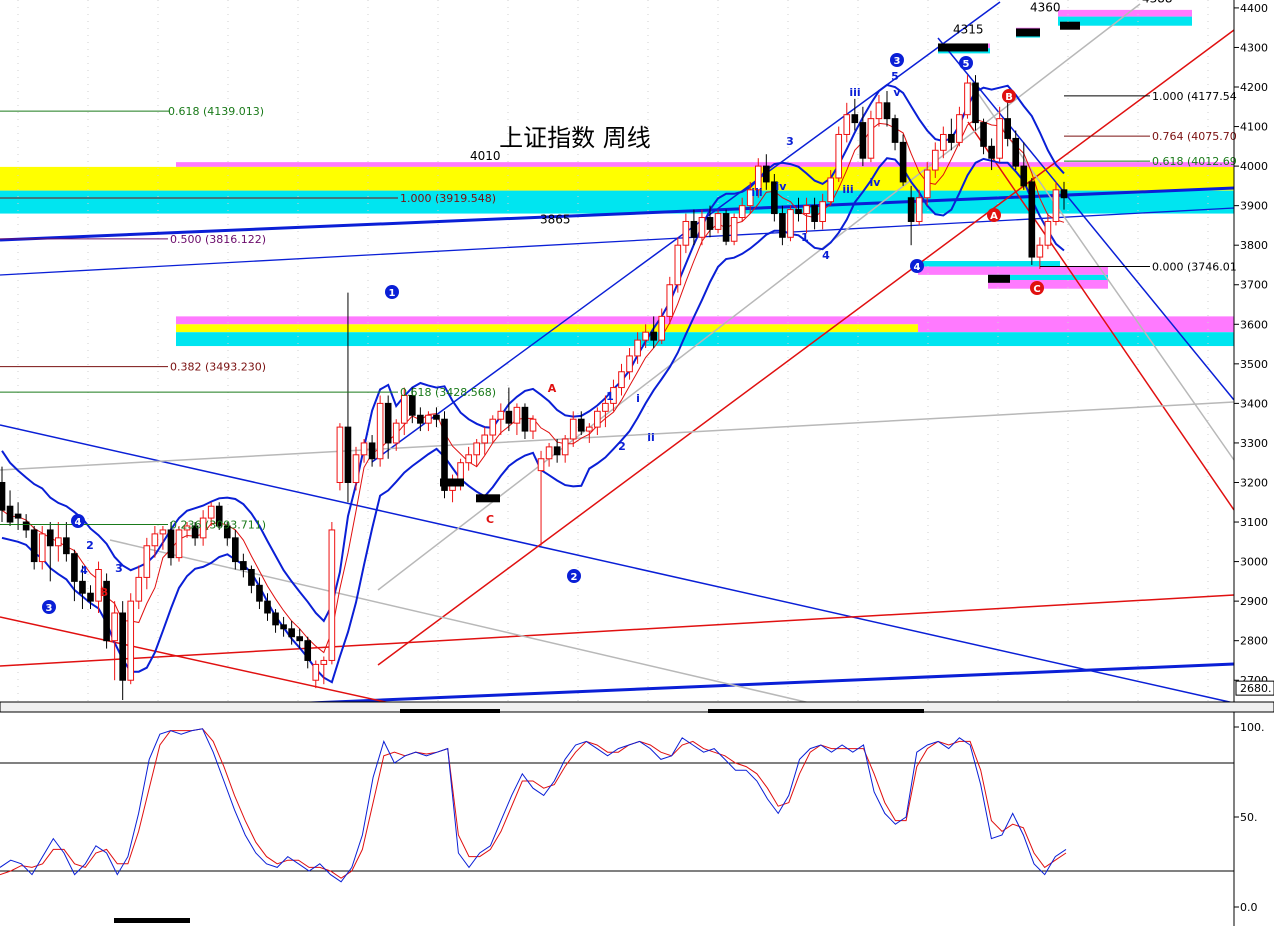 Image resolution: width=1274 pixels, height=926 pixels. Describe the element at coordinates (448, 392) in the screenshot. I see `fib-label: 0.618 (3428.568)` at that location.